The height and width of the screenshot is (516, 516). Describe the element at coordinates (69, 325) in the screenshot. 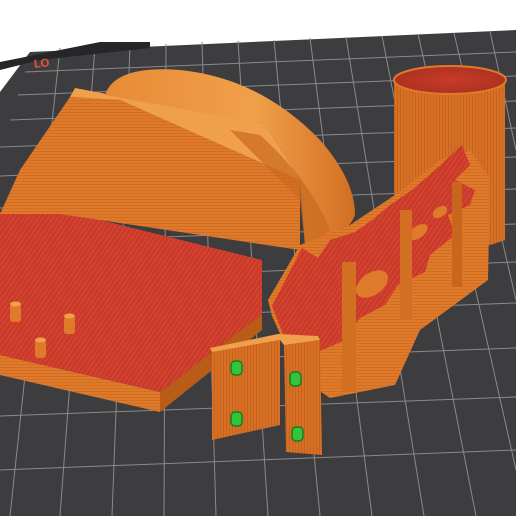

I see `peg-middle` at that location.